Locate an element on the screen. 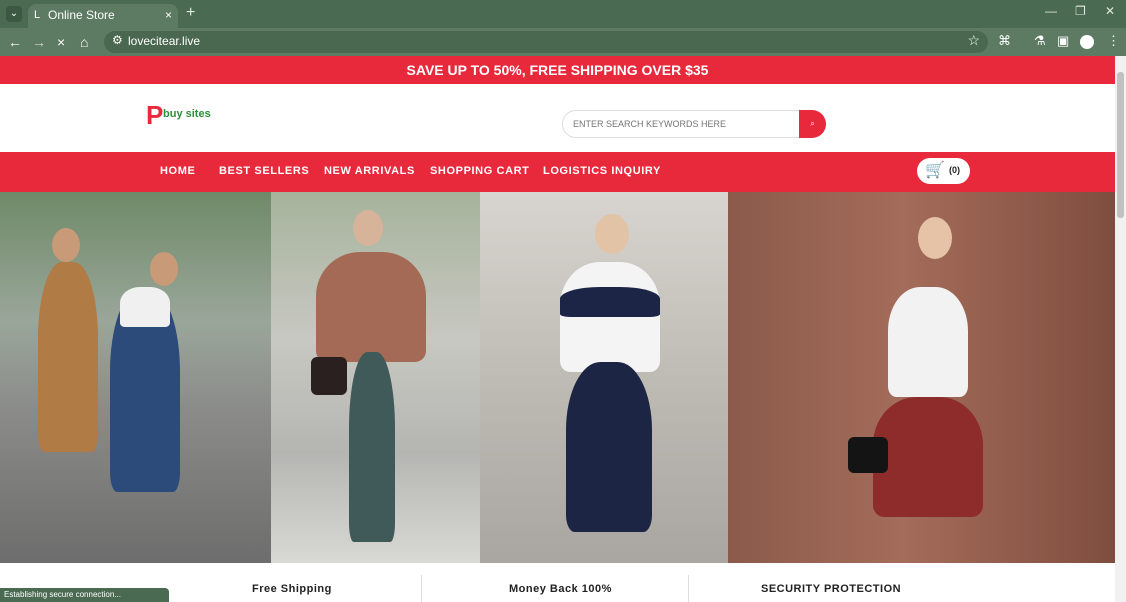  logo-text: buy sites is located at coordinates (187, 114).